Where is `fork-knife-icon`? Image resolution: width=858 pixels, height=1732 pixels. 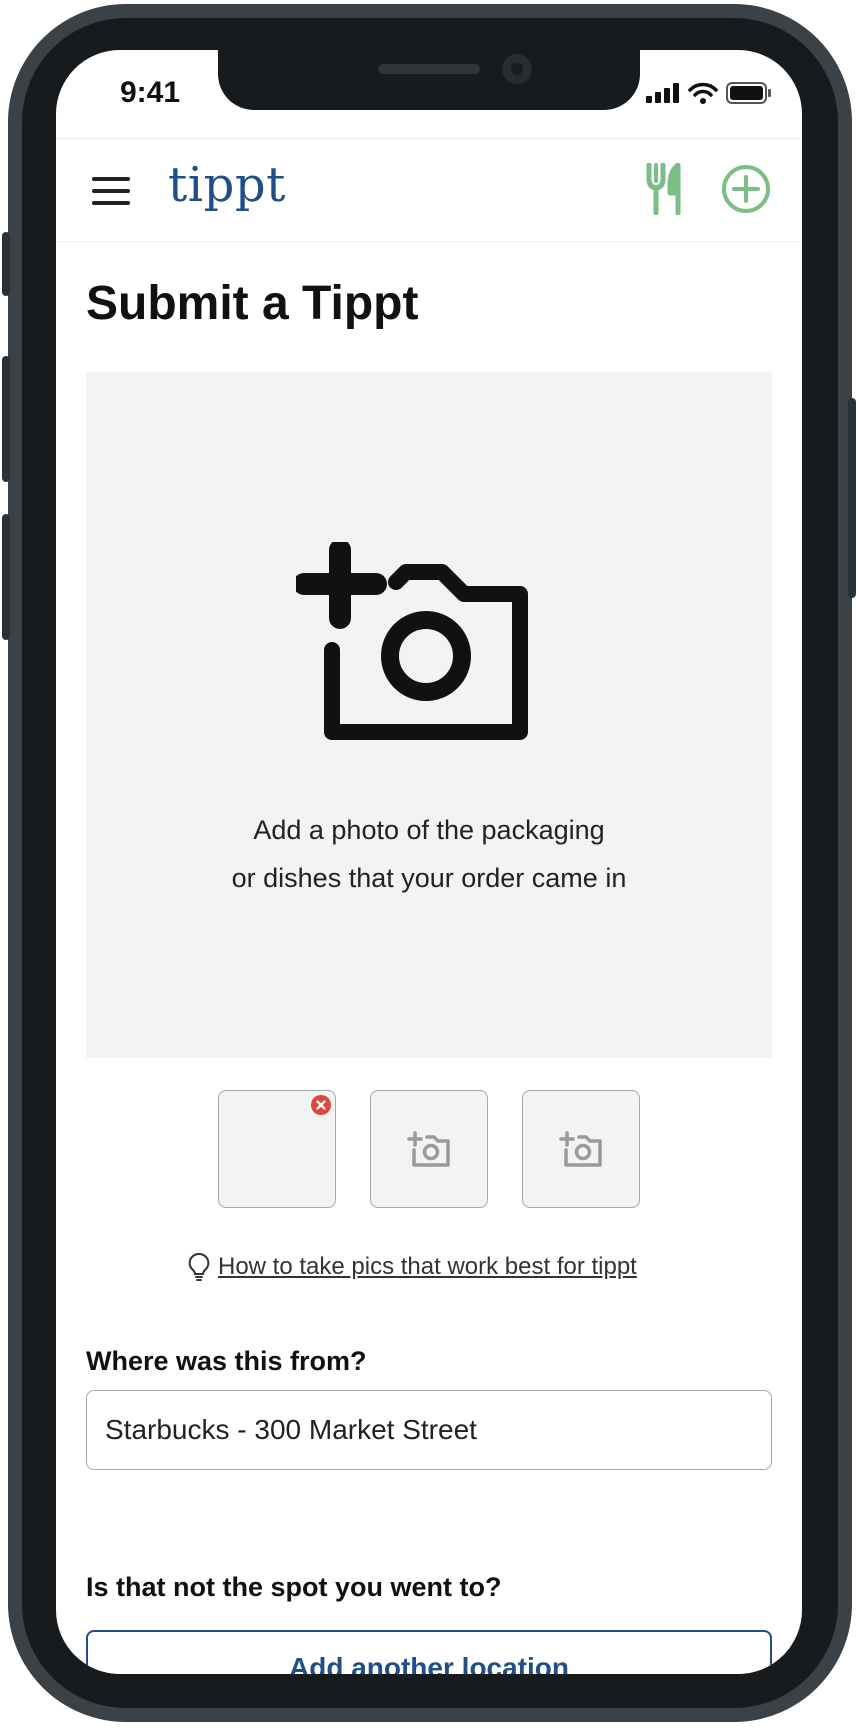 fork-knife-icon is located at coordinates (663, 189).